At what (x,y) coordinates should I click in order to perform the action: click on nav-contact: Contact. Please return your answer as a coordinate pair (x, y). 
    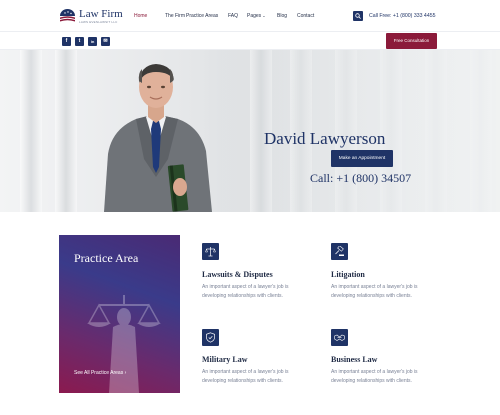
    Looking at the image, I should click on (305, 16).